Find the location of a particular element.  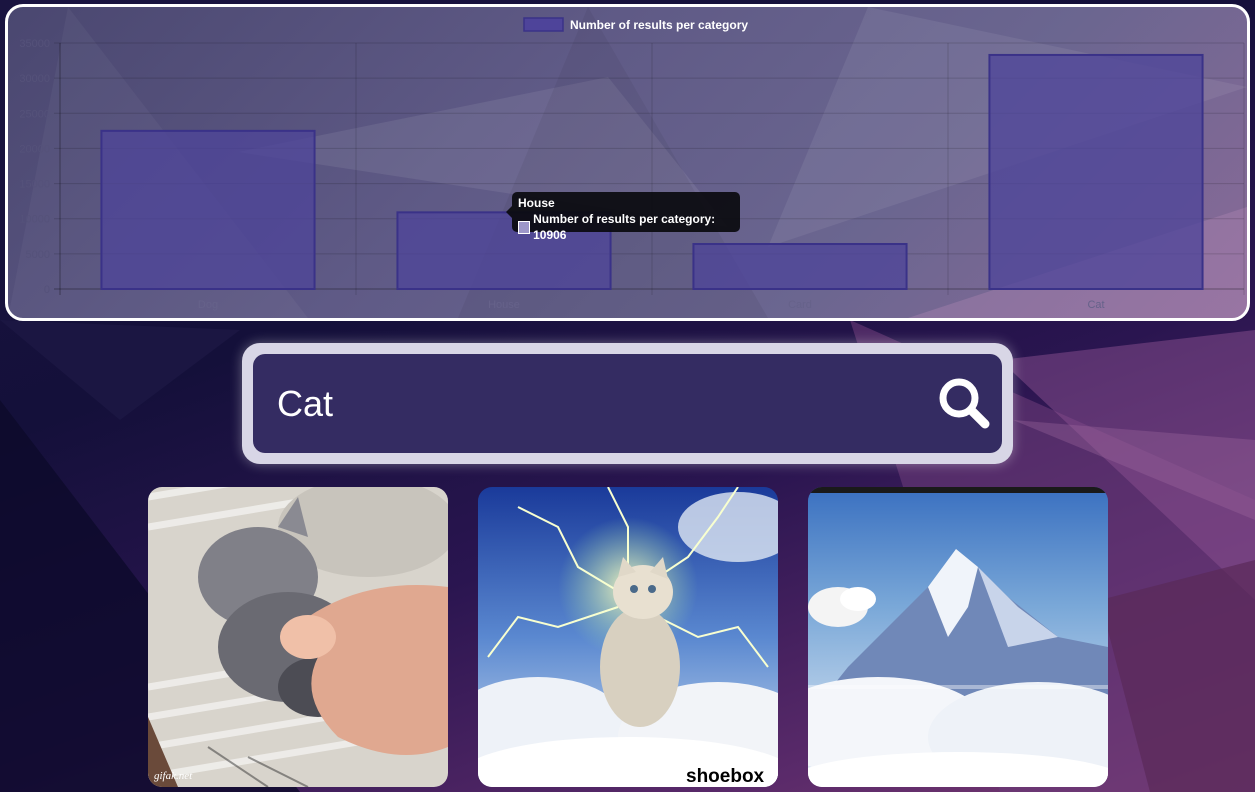

search-input is located at coordinates (587, 404).